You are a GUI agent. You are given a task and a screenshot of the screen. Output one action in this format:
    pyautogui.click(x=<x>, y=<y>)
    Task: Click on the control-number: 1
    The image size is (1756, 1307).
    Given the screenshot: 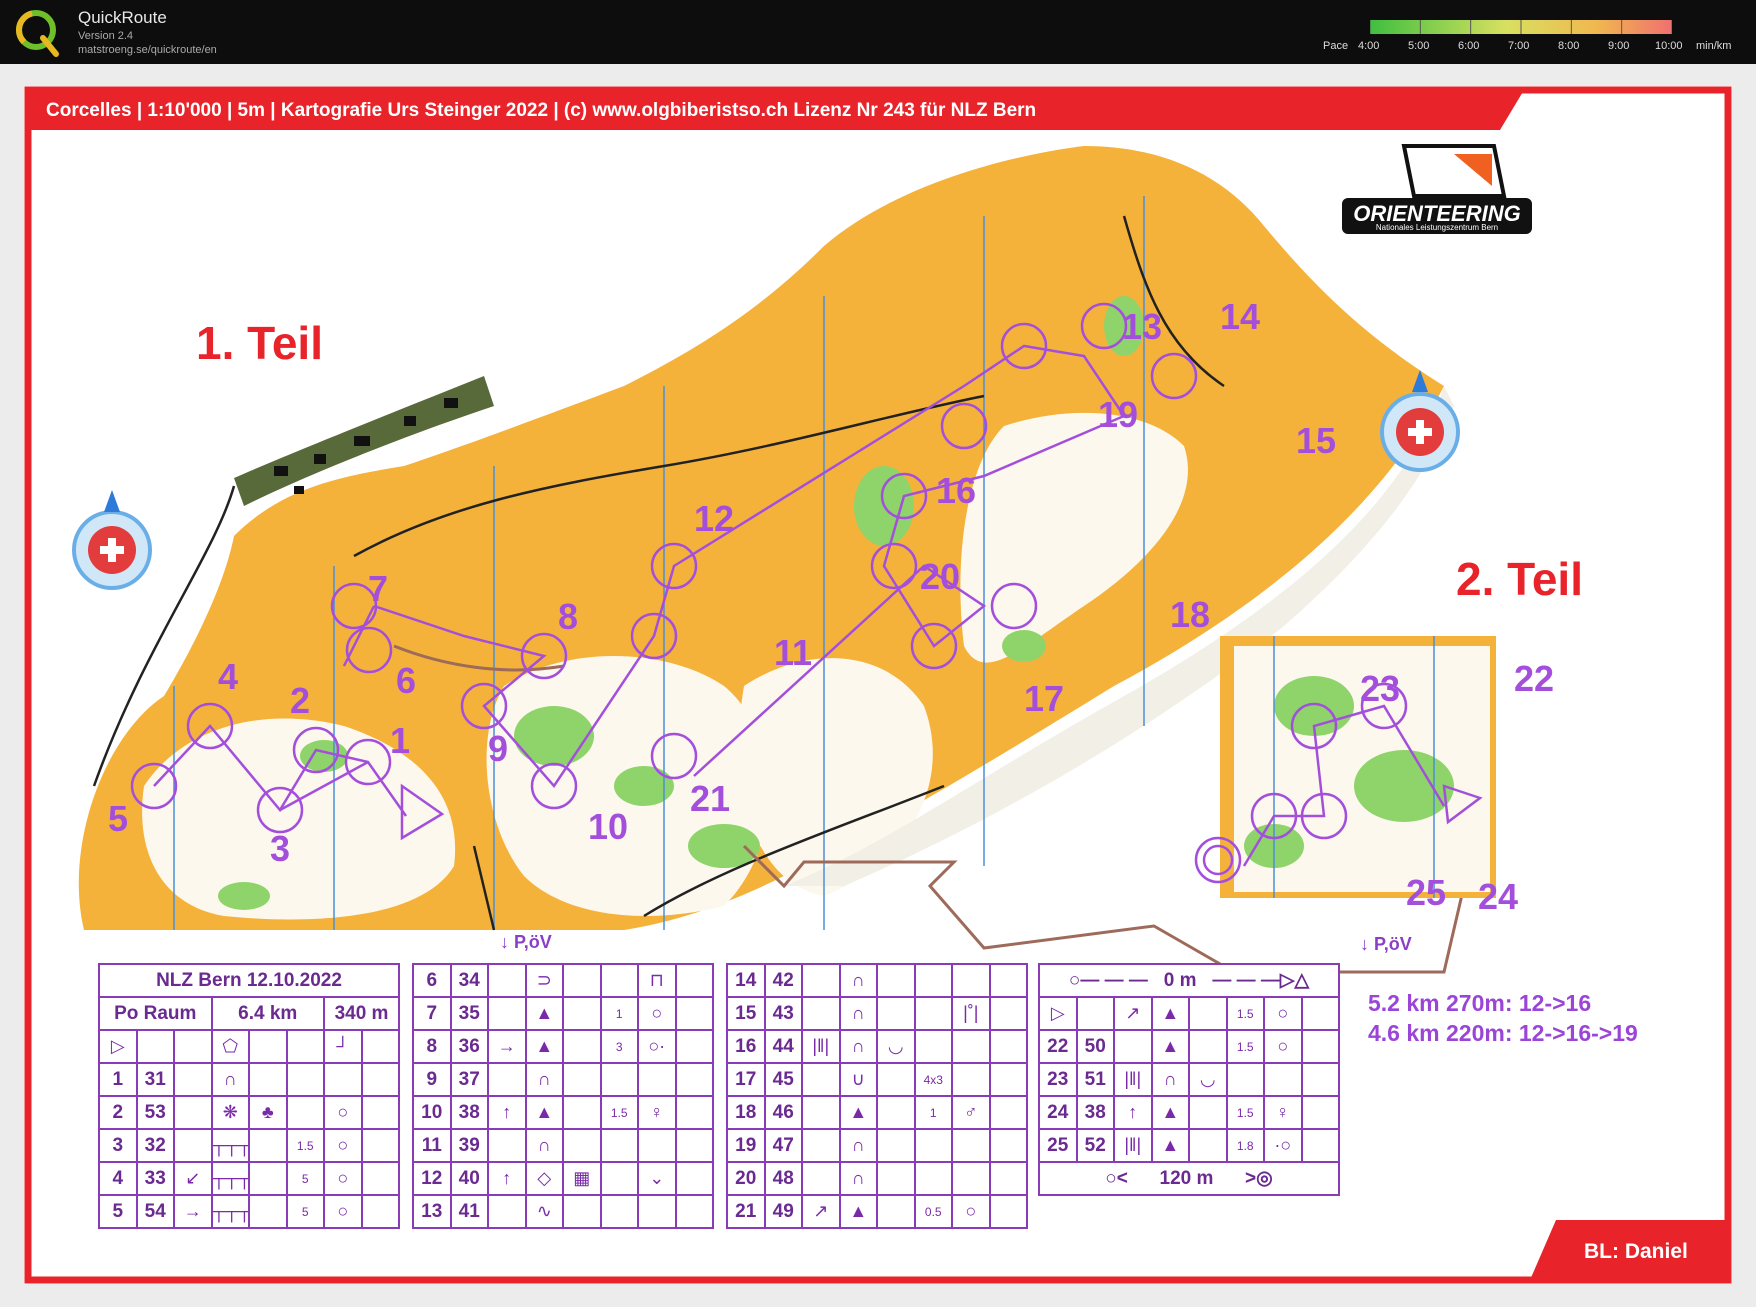 What is the action you would take?
    pyautogui.click(x=400, y=740)
    